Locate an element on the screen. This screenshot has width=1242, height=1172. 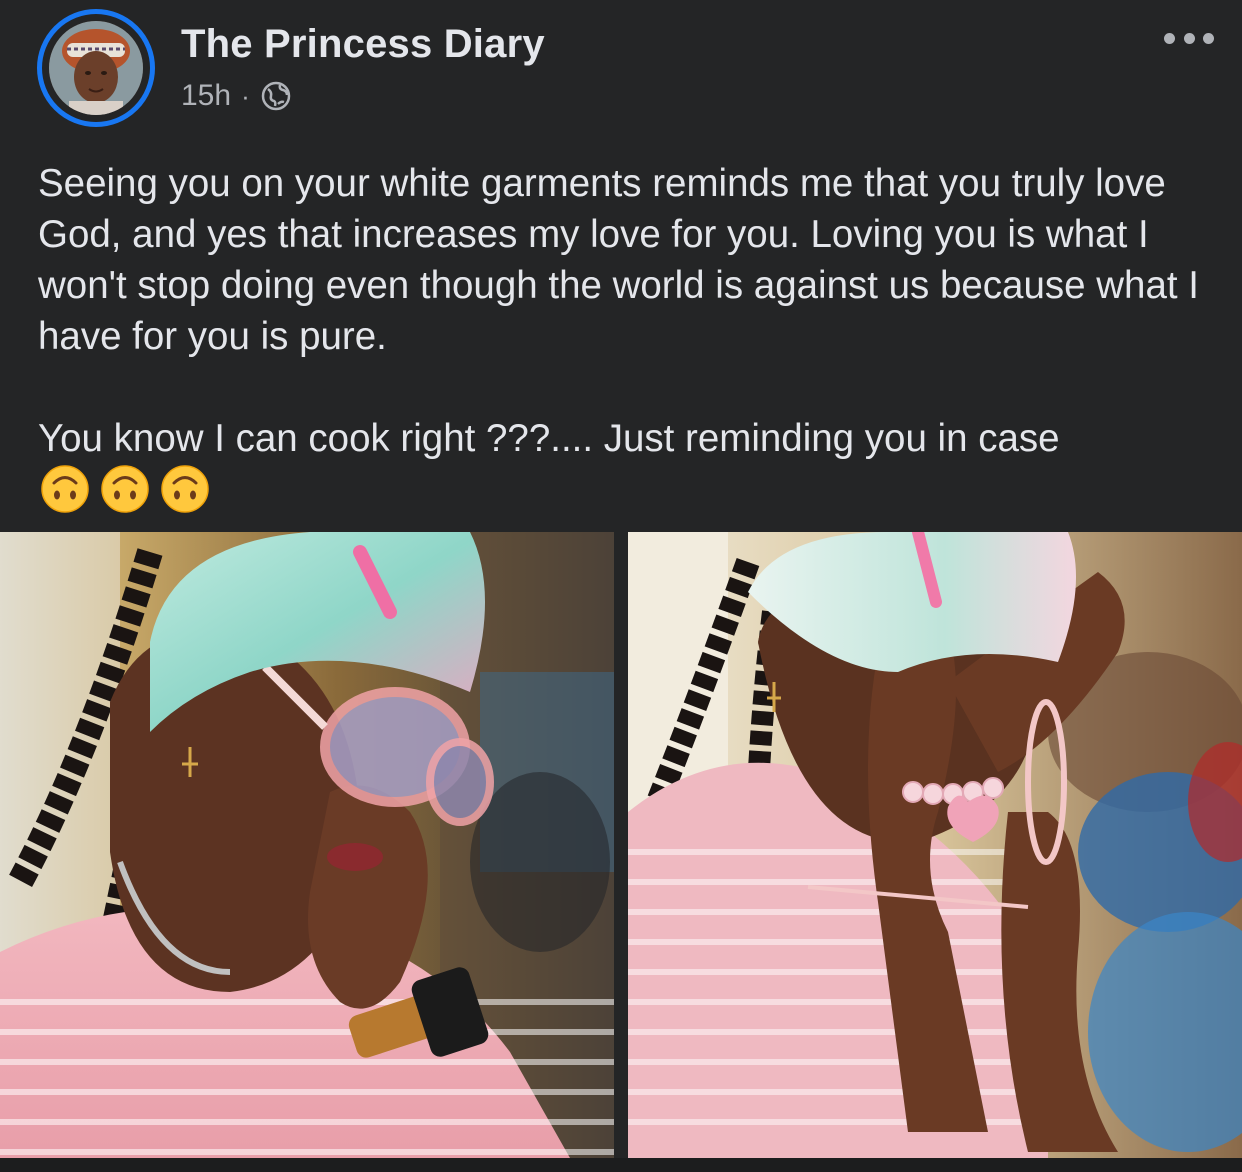
post-time: 15h is located at coordinates (206, 96).